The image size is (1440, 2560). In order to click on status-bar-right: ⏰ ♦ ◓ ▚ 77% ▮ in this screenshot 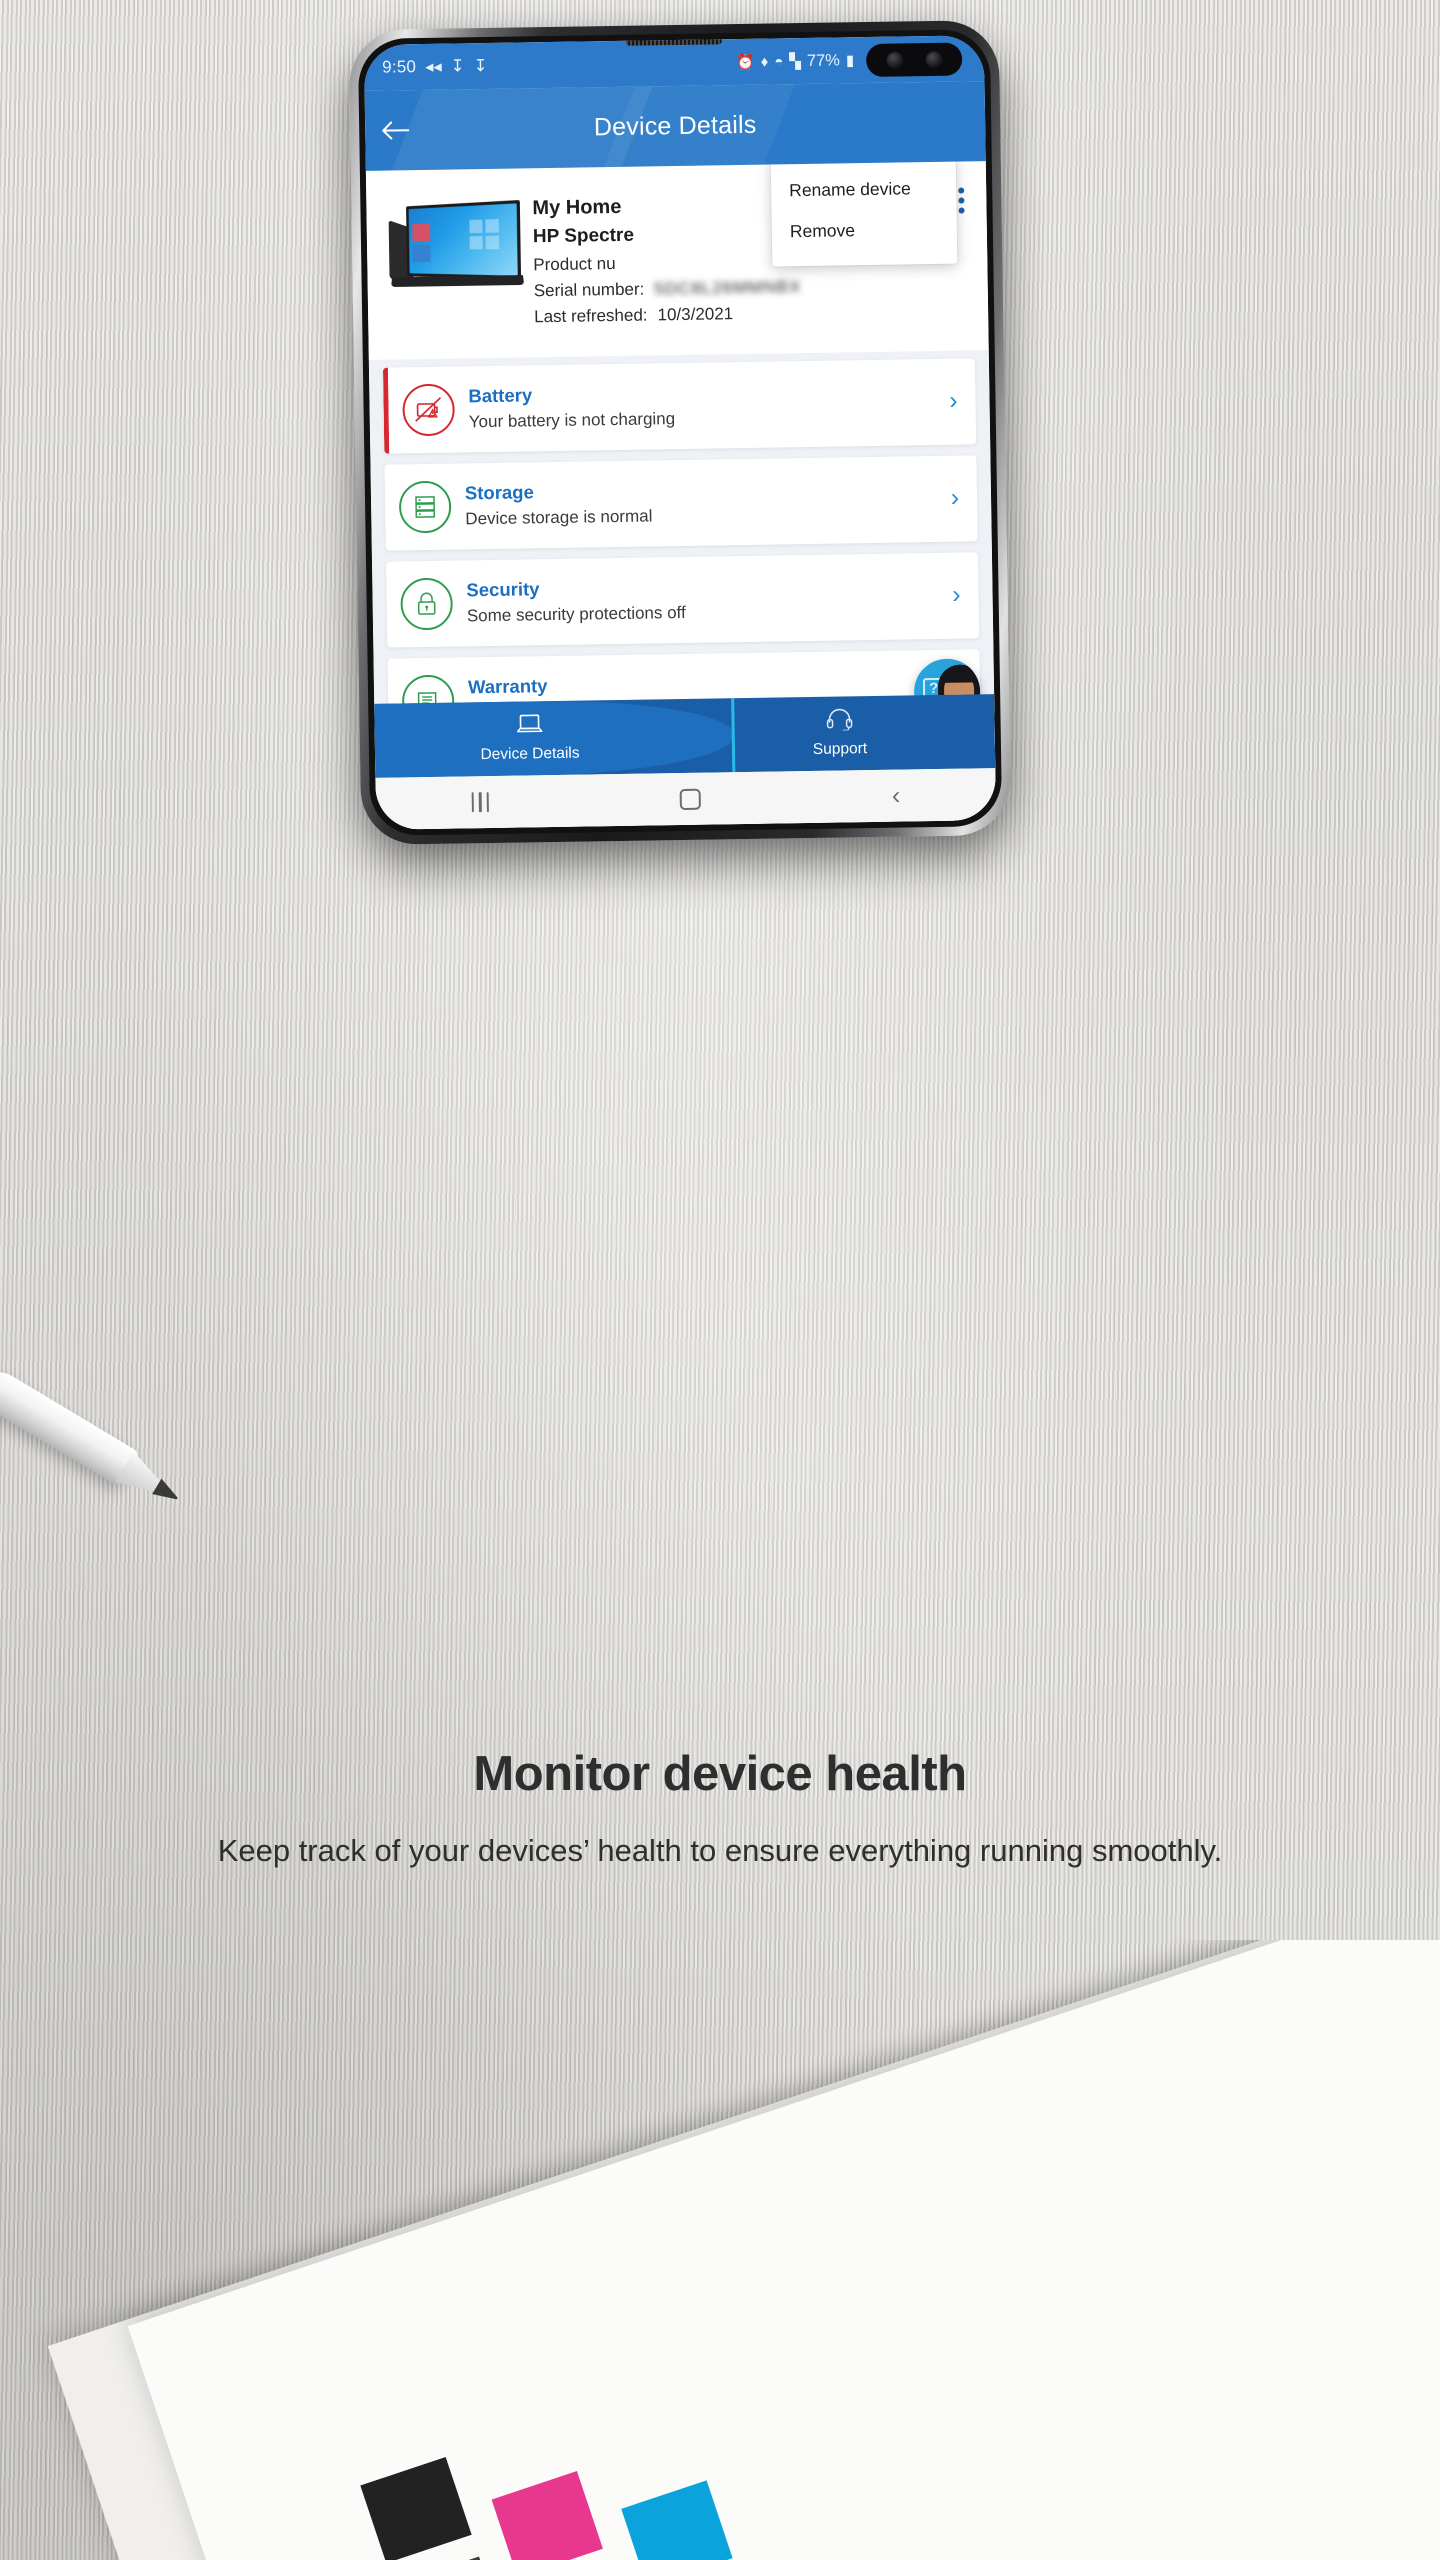, I will do `click(795, 61)`.